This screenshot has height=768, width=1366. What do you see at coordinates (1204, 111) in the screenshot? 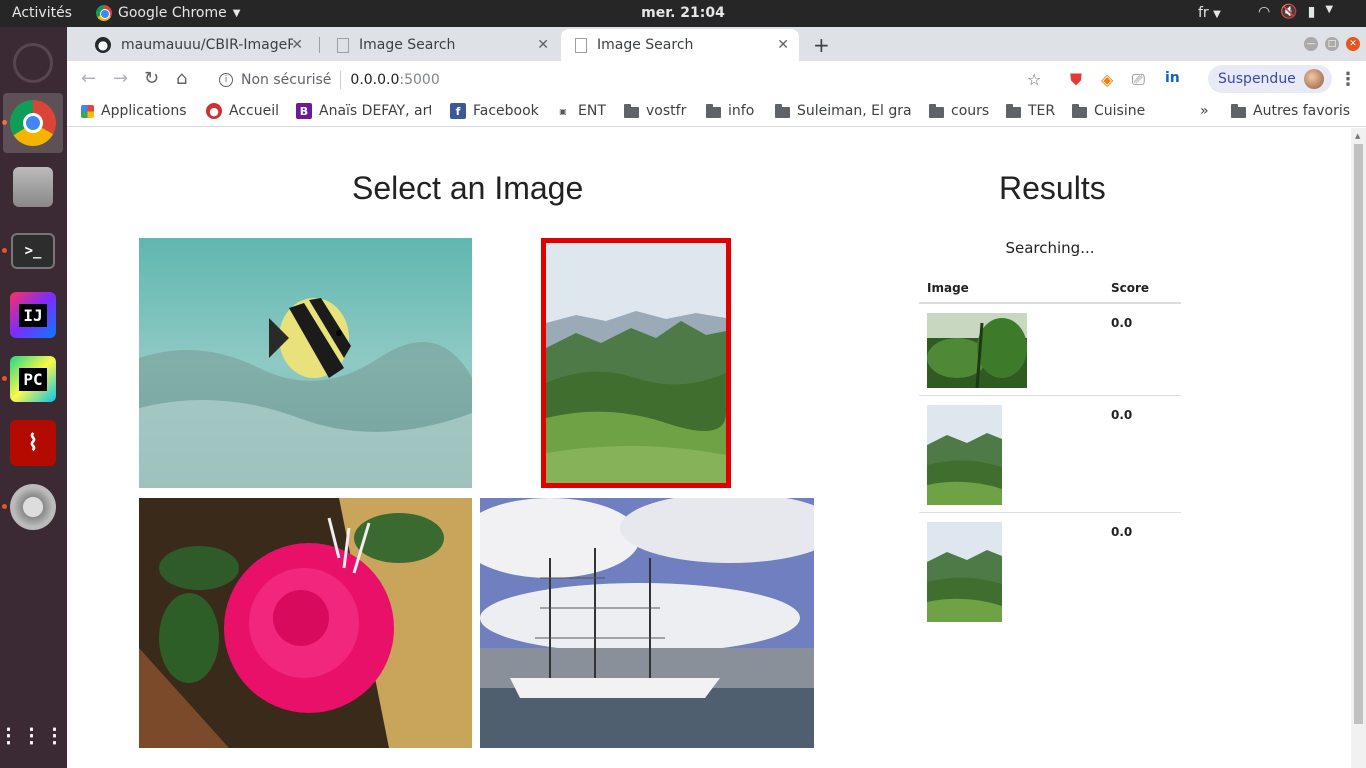
I see `bookmarks-overflow-button: »` at bounding box center [1204, 111].